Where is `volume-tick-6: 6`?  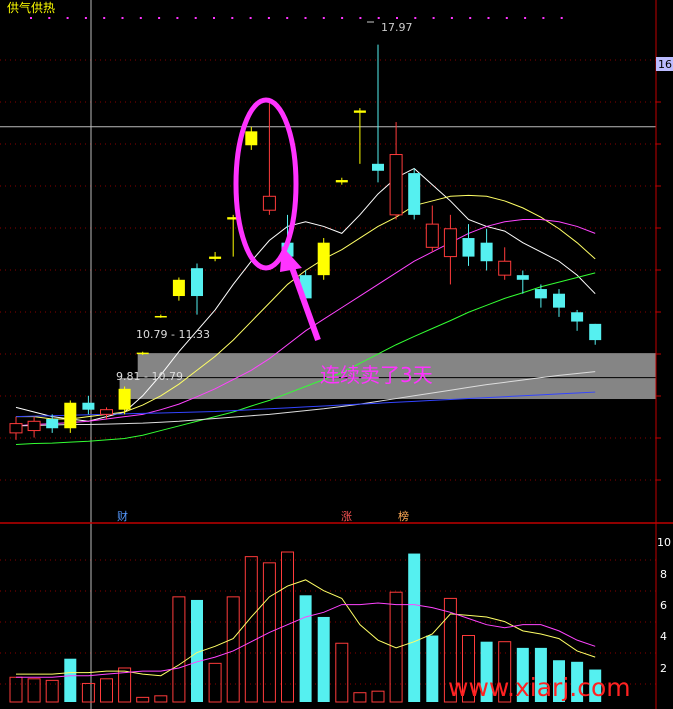
volume-tick-6: 6 is located at coordinates (663, 605).